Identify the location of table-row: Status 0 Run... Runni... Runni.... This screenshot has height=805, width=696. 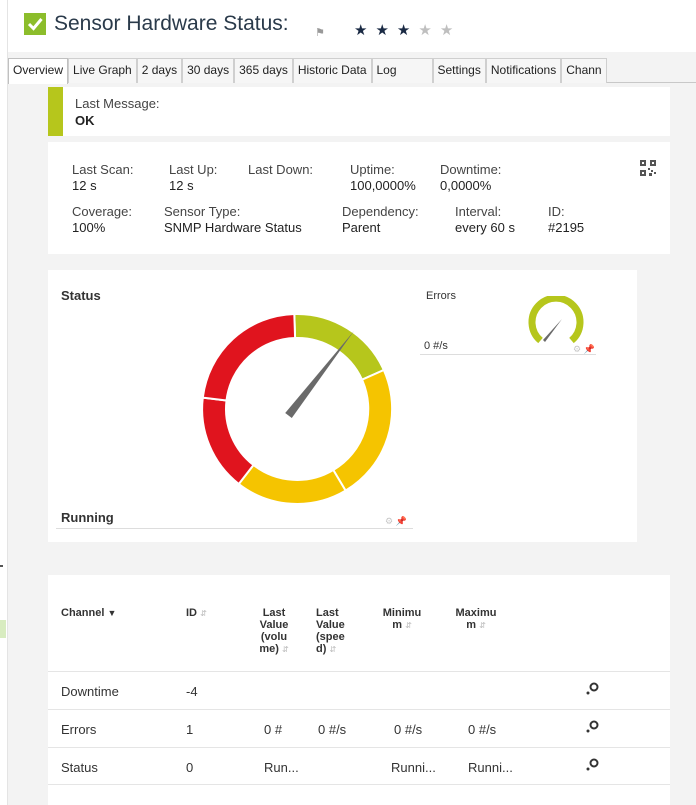
(359, 766).